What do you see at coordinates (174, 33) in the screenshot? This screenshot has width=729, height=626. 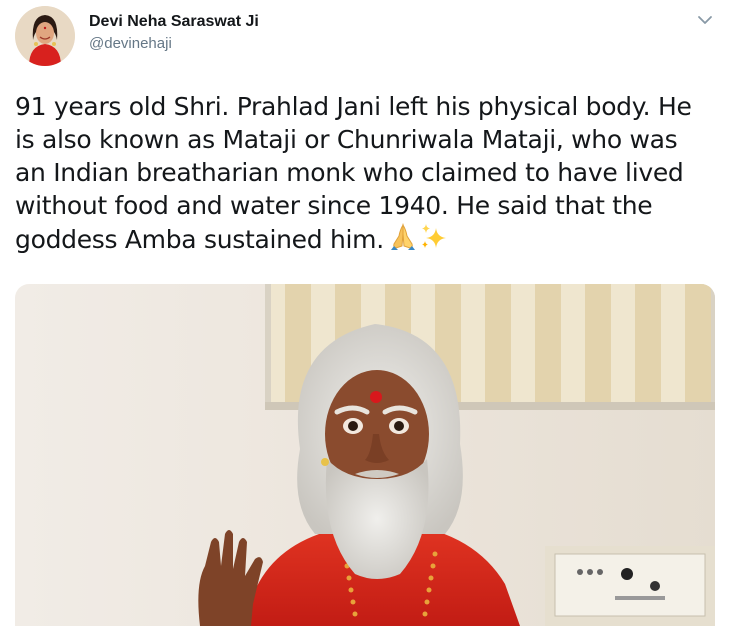 I see `user-names: Devi Neha Saraswat Ji @devinehaji` at bounding box center [174, 33].